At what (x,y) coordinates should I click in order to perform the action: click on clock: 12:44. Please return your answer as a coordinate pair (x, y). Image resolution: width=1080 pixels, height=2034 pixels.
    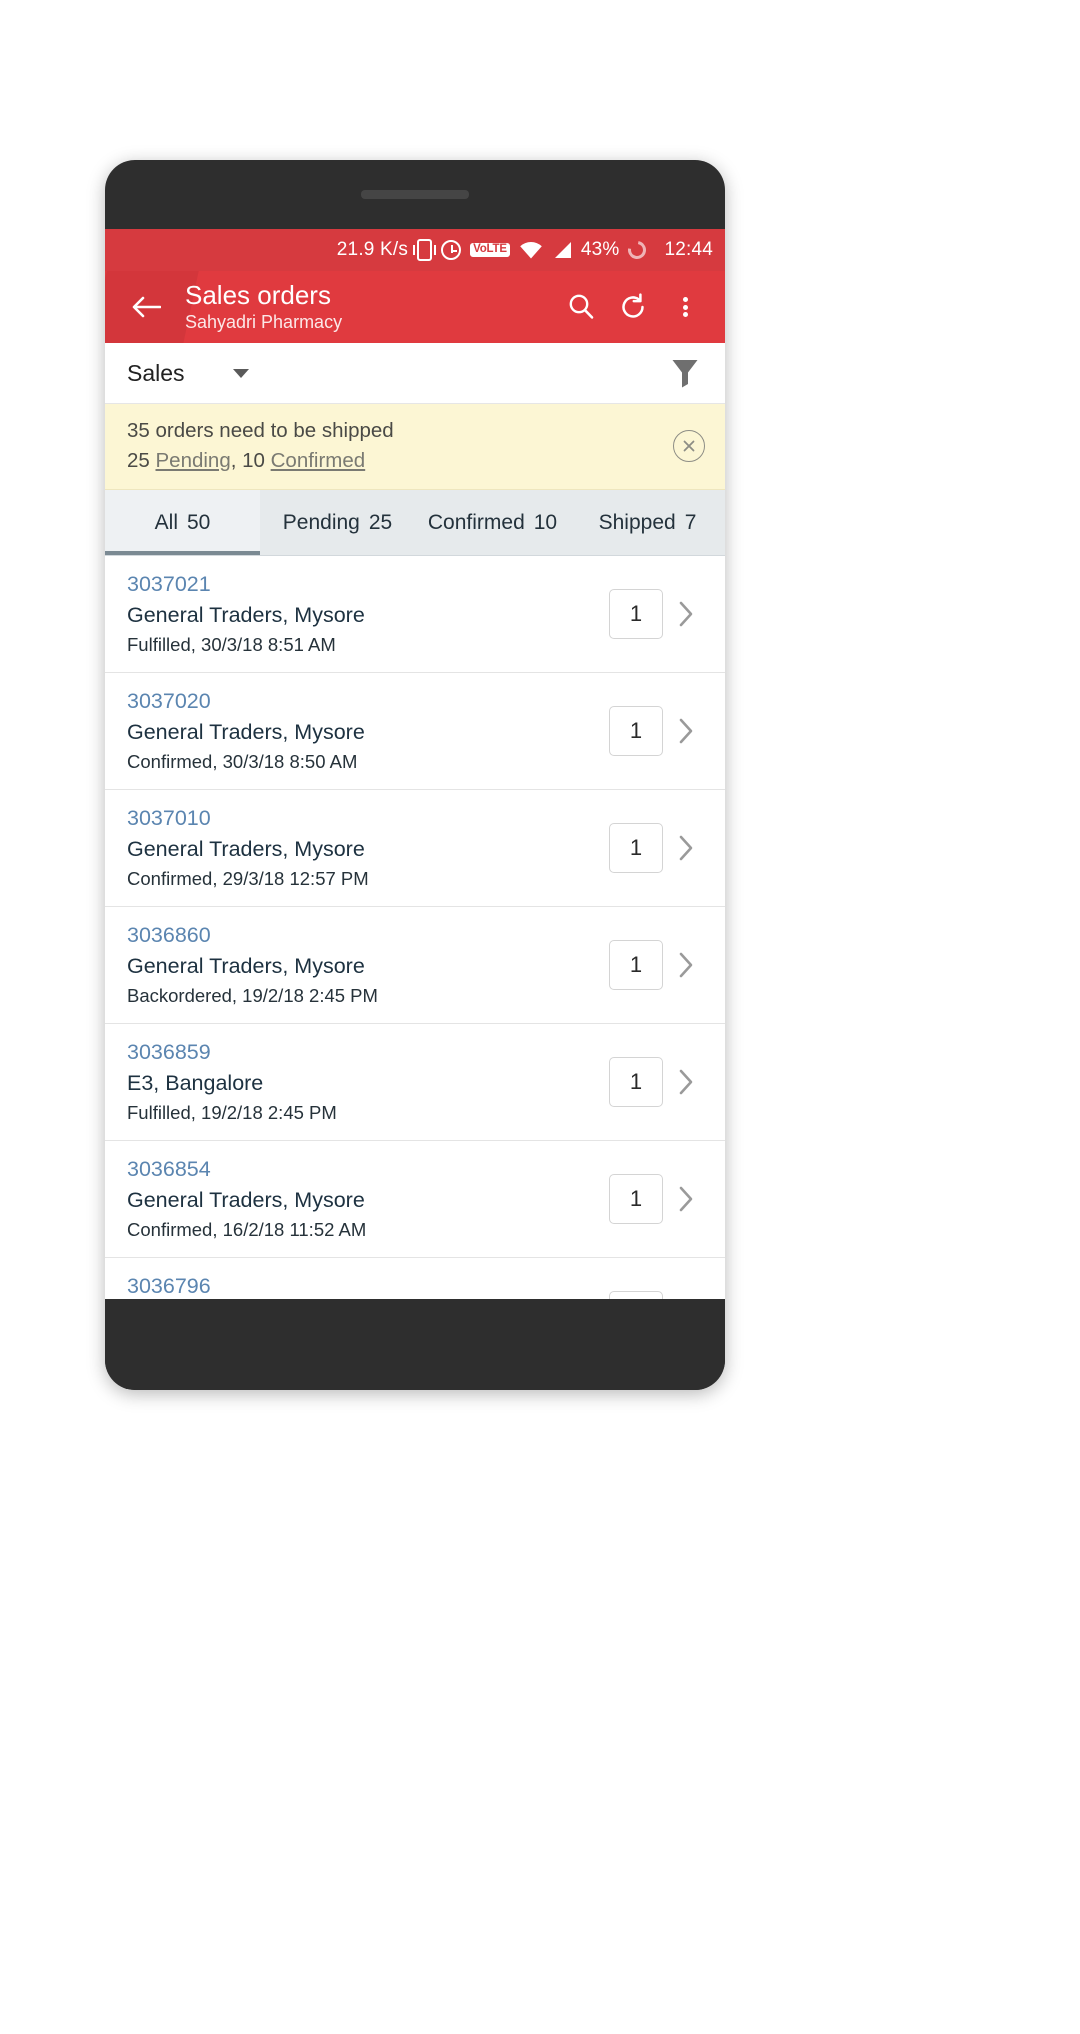
    Looking at the image, I should click on (684, 250).